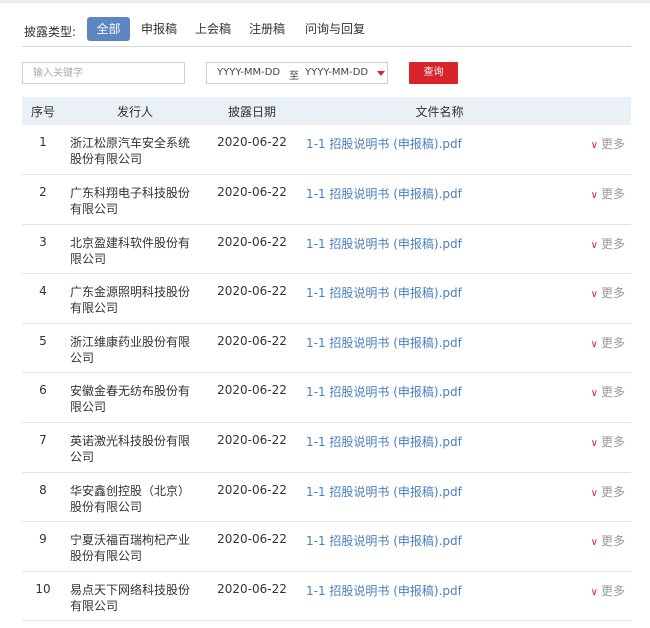 This screenshot has height=628, width=650. Describe the element at coordinates (43, 340) in the screenshot. I see `row-number: 5` at that location.